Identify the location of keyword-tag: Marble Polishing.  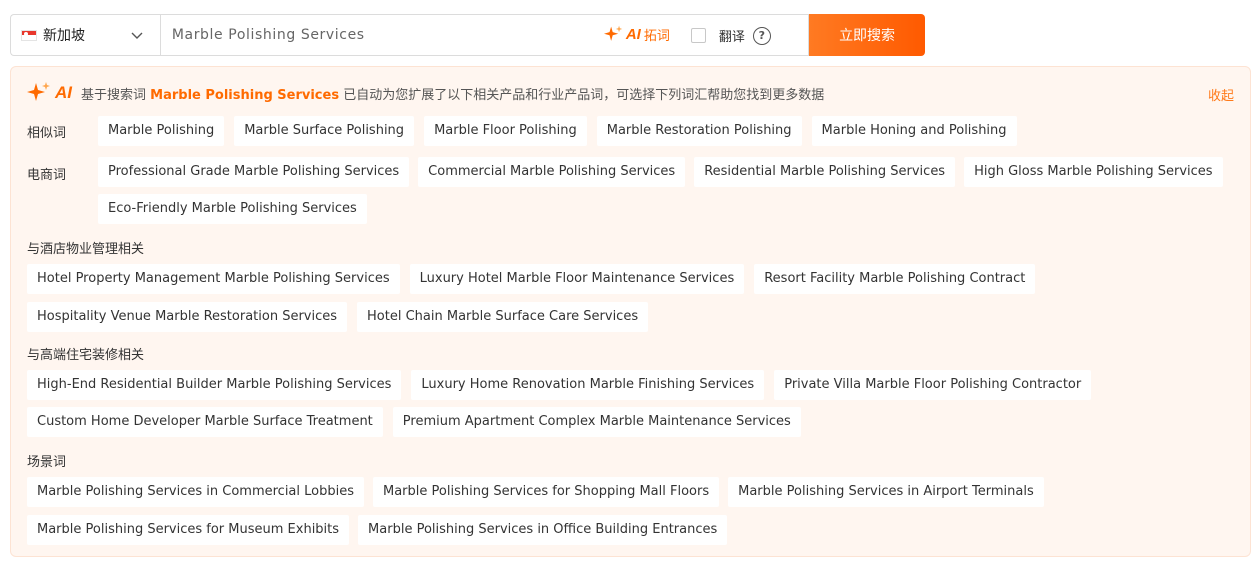
(161, 131).